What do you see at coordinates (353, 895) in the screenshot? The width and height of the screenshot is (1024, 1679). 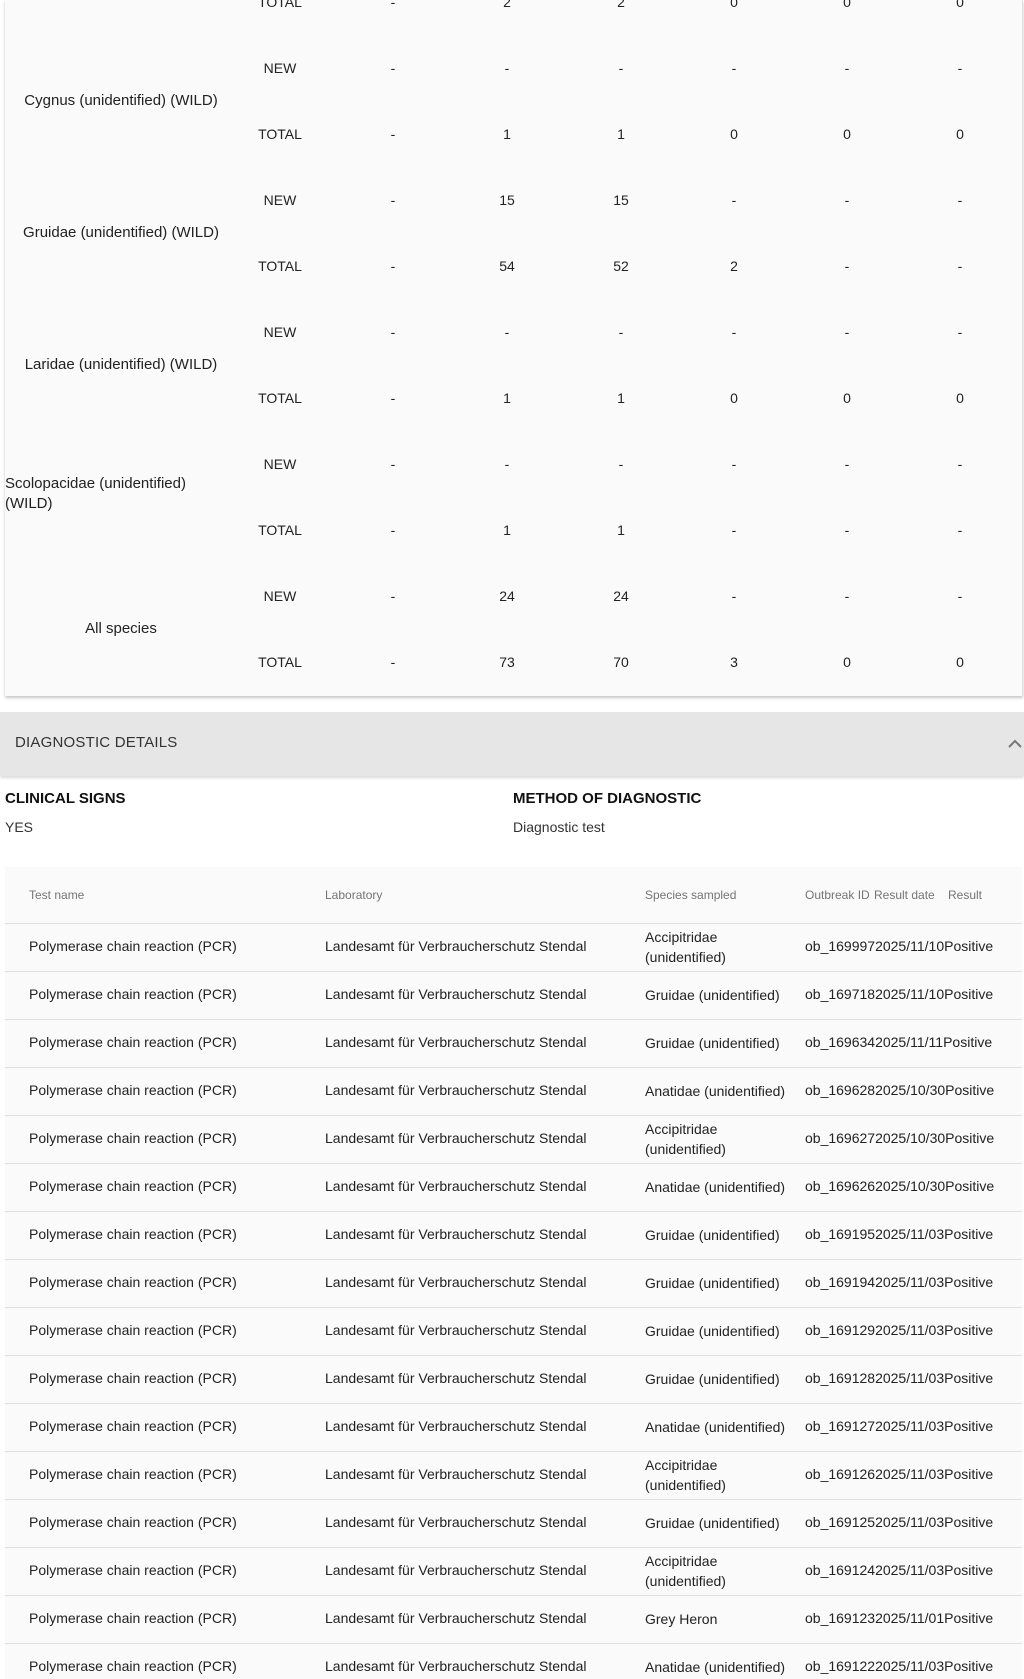 I see `column-header-laboratory: Laboratory` at bounding box center [353, 895].